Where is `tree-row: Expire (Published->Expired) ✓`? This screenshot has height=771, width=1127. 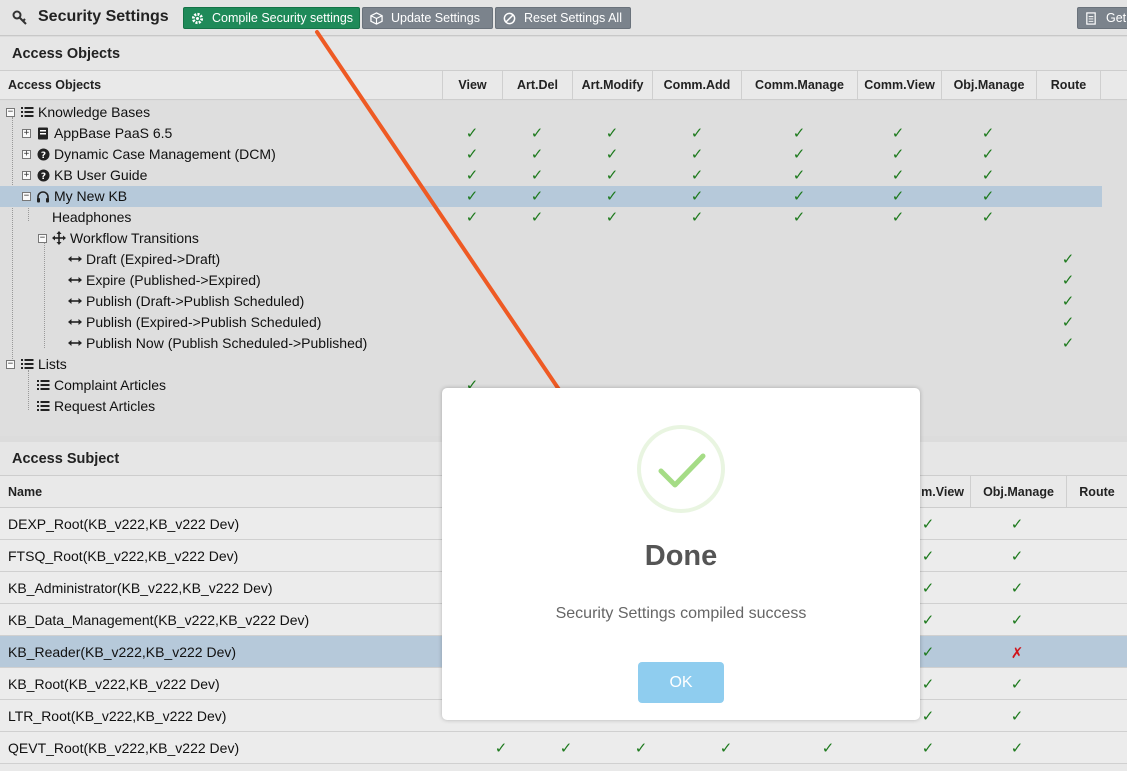 tree-row: Expire (Published->Expired) ✓ is located at coordinates (551, 280).